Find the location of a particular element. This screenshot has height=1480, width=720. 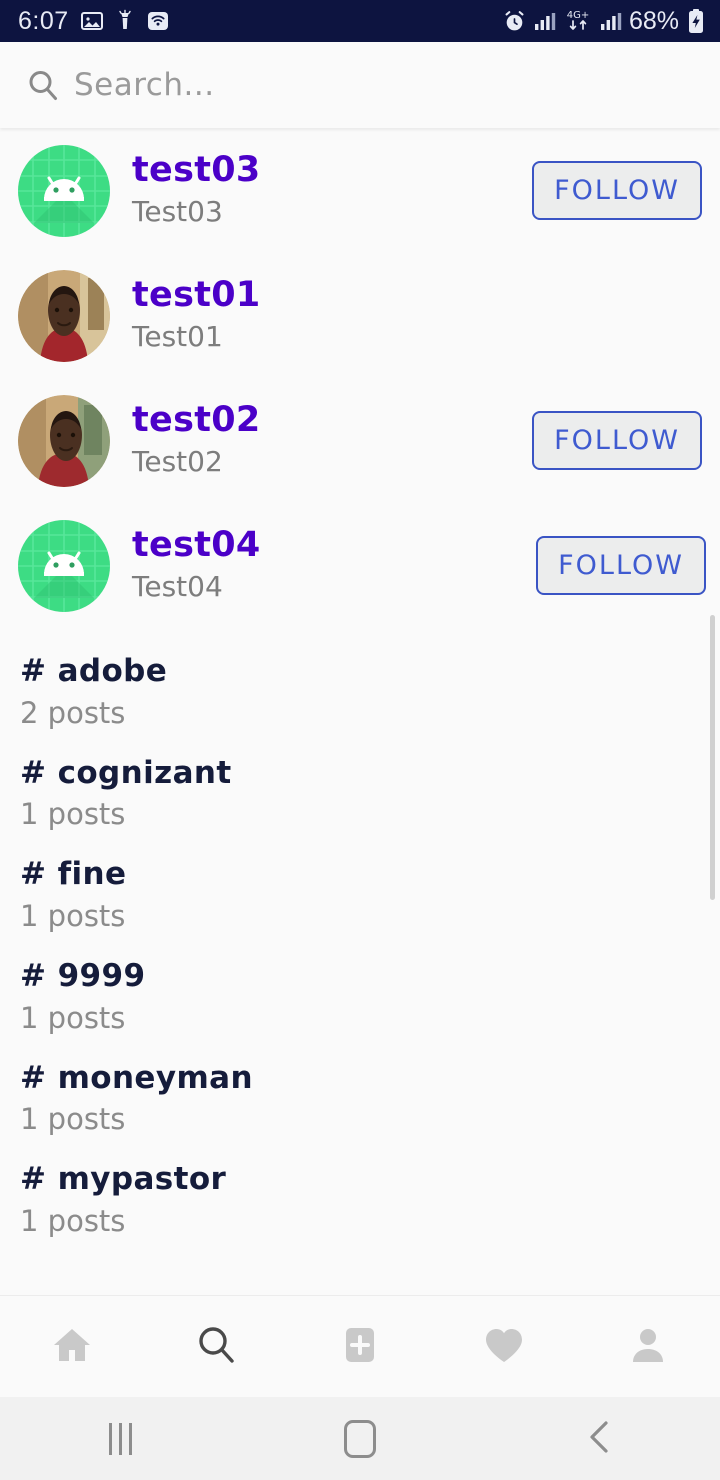

person-icon is located at coordinates (648, 1347).